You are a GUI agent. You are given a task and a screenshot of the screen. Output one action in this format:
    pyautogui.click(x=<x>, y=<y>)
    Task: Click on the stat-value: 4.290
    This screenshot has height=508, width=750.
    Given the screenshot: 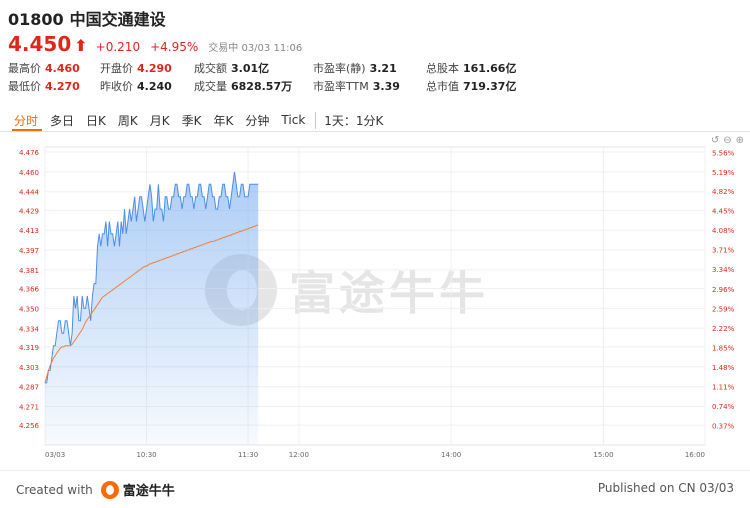 What is the action you would take?
    pyautogui.click(x=154, y=68)
    